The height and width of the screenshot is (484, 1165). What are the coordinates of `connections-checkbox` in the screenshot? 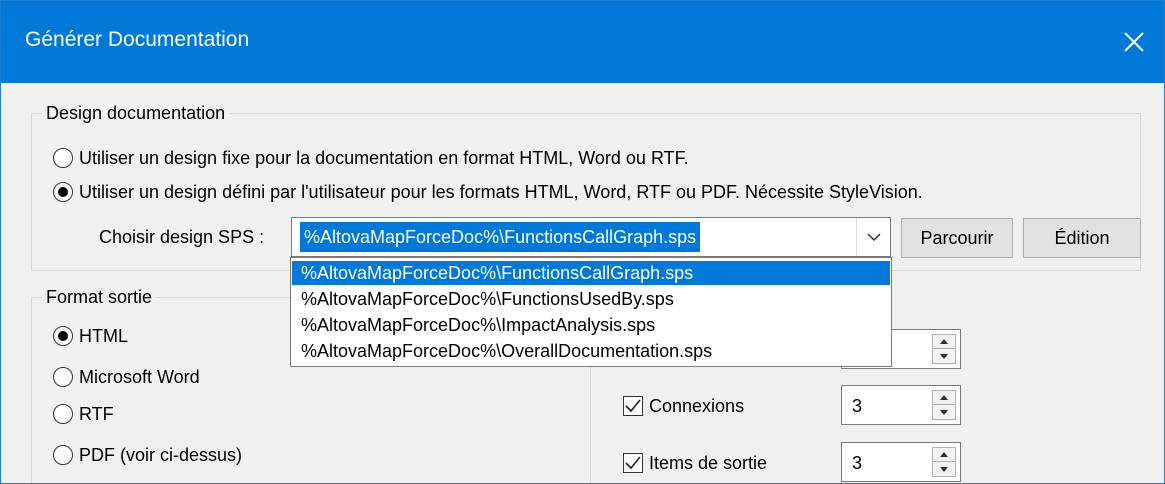 It's located at (633, 406).